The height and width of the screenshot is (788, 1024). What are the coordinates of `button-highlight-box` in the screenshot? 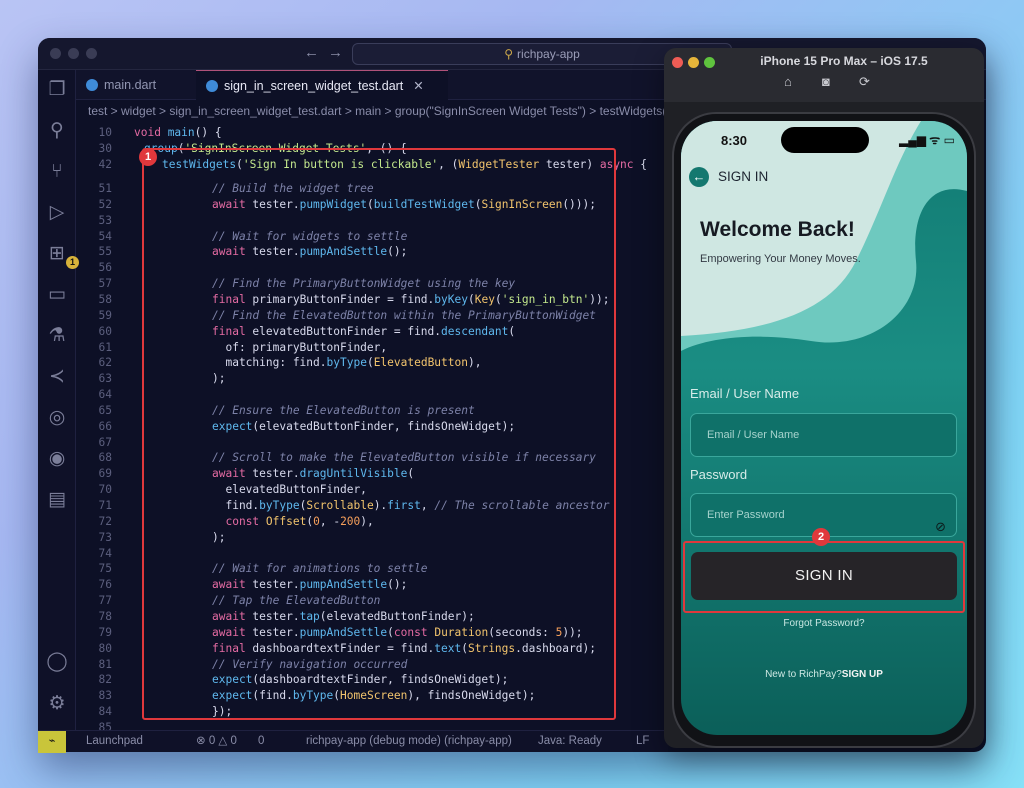 It's located at (824, 577).